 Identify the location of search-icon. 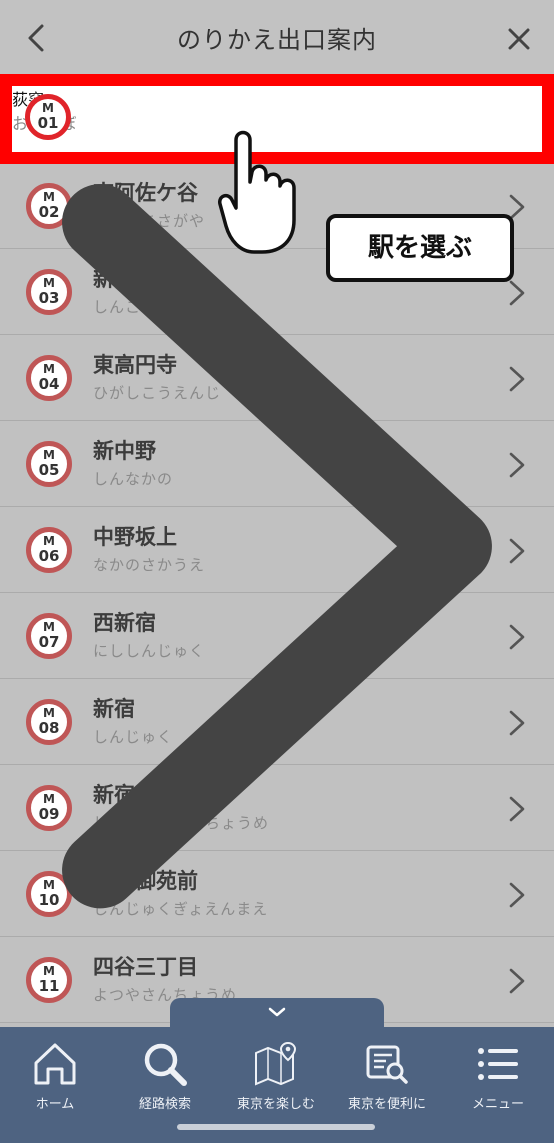
(165, 1064).